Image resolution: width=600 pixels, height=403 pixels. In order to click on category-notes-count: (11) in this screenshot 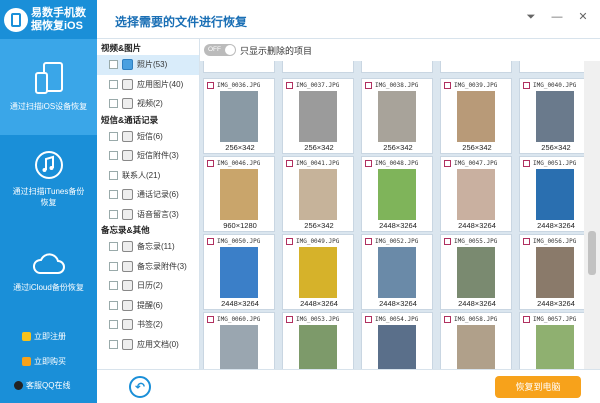, I will do `click(168, 247)`.